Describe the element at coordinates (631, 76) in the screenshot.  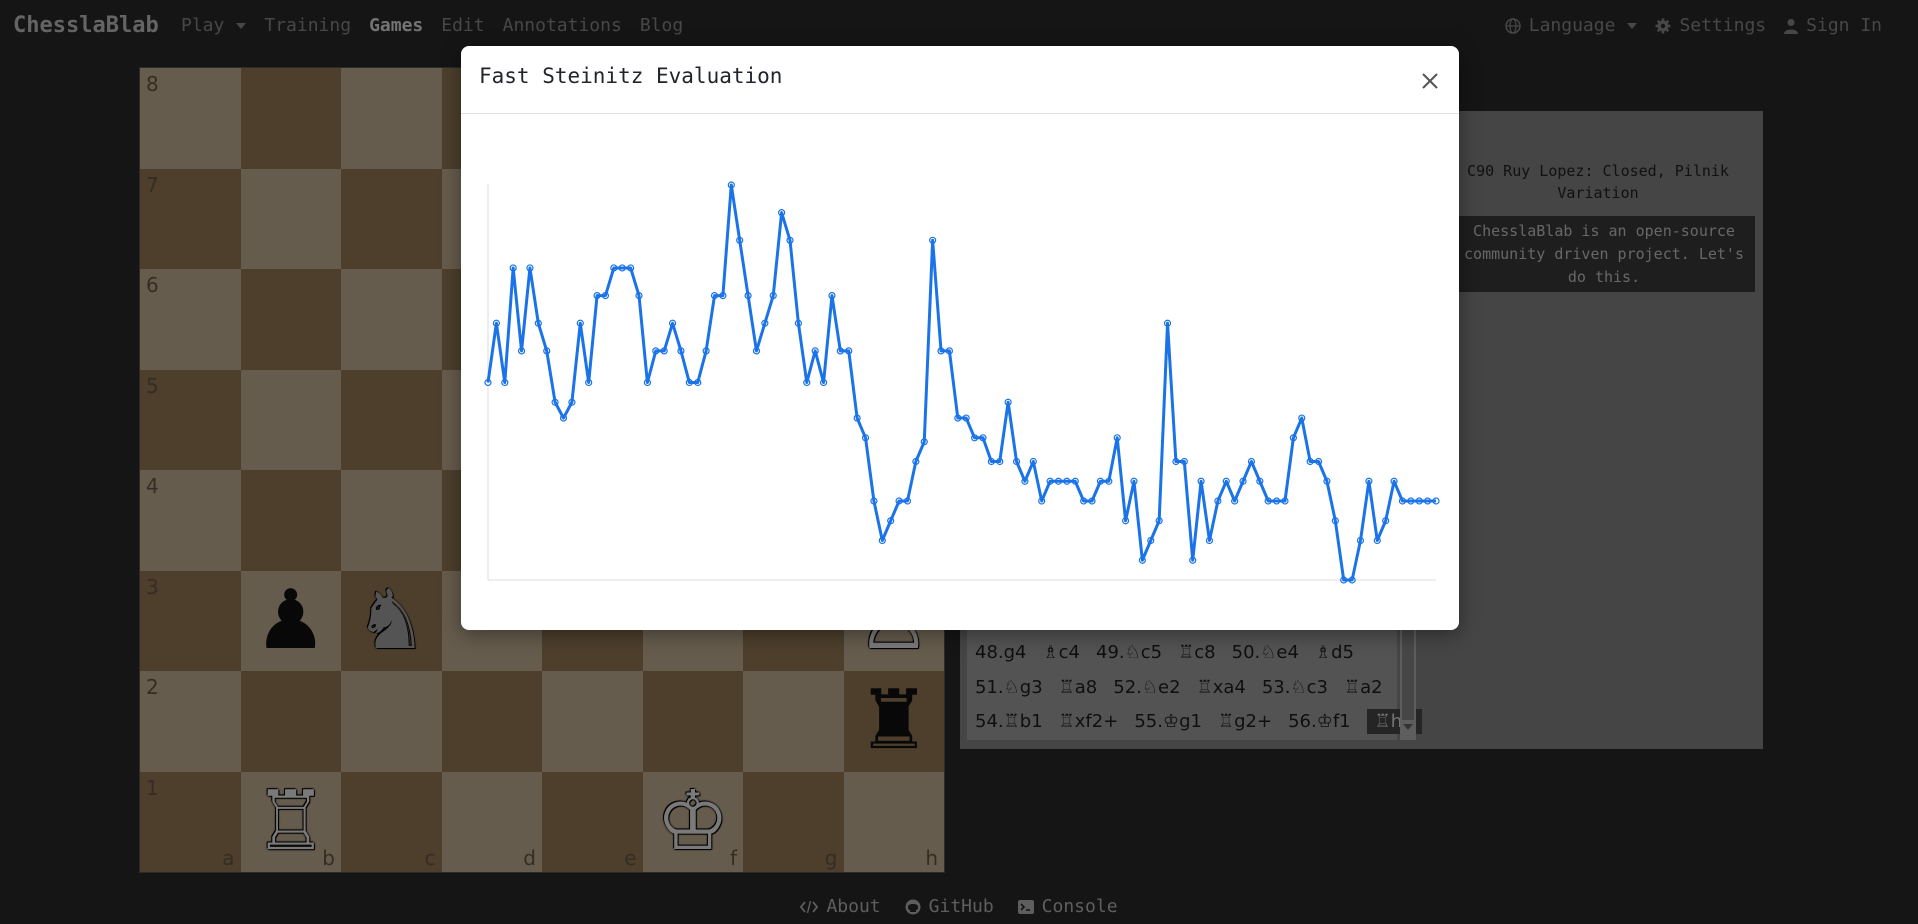
I see `modal-title: Fast Steinitz Evaluation` at that location.